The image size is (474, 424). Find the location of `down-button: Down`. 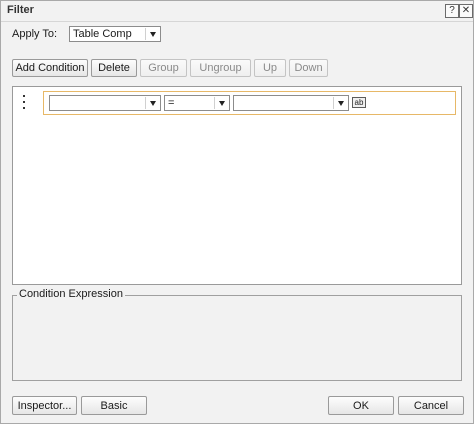

down-button: Down is located at coordinates (308, 68).